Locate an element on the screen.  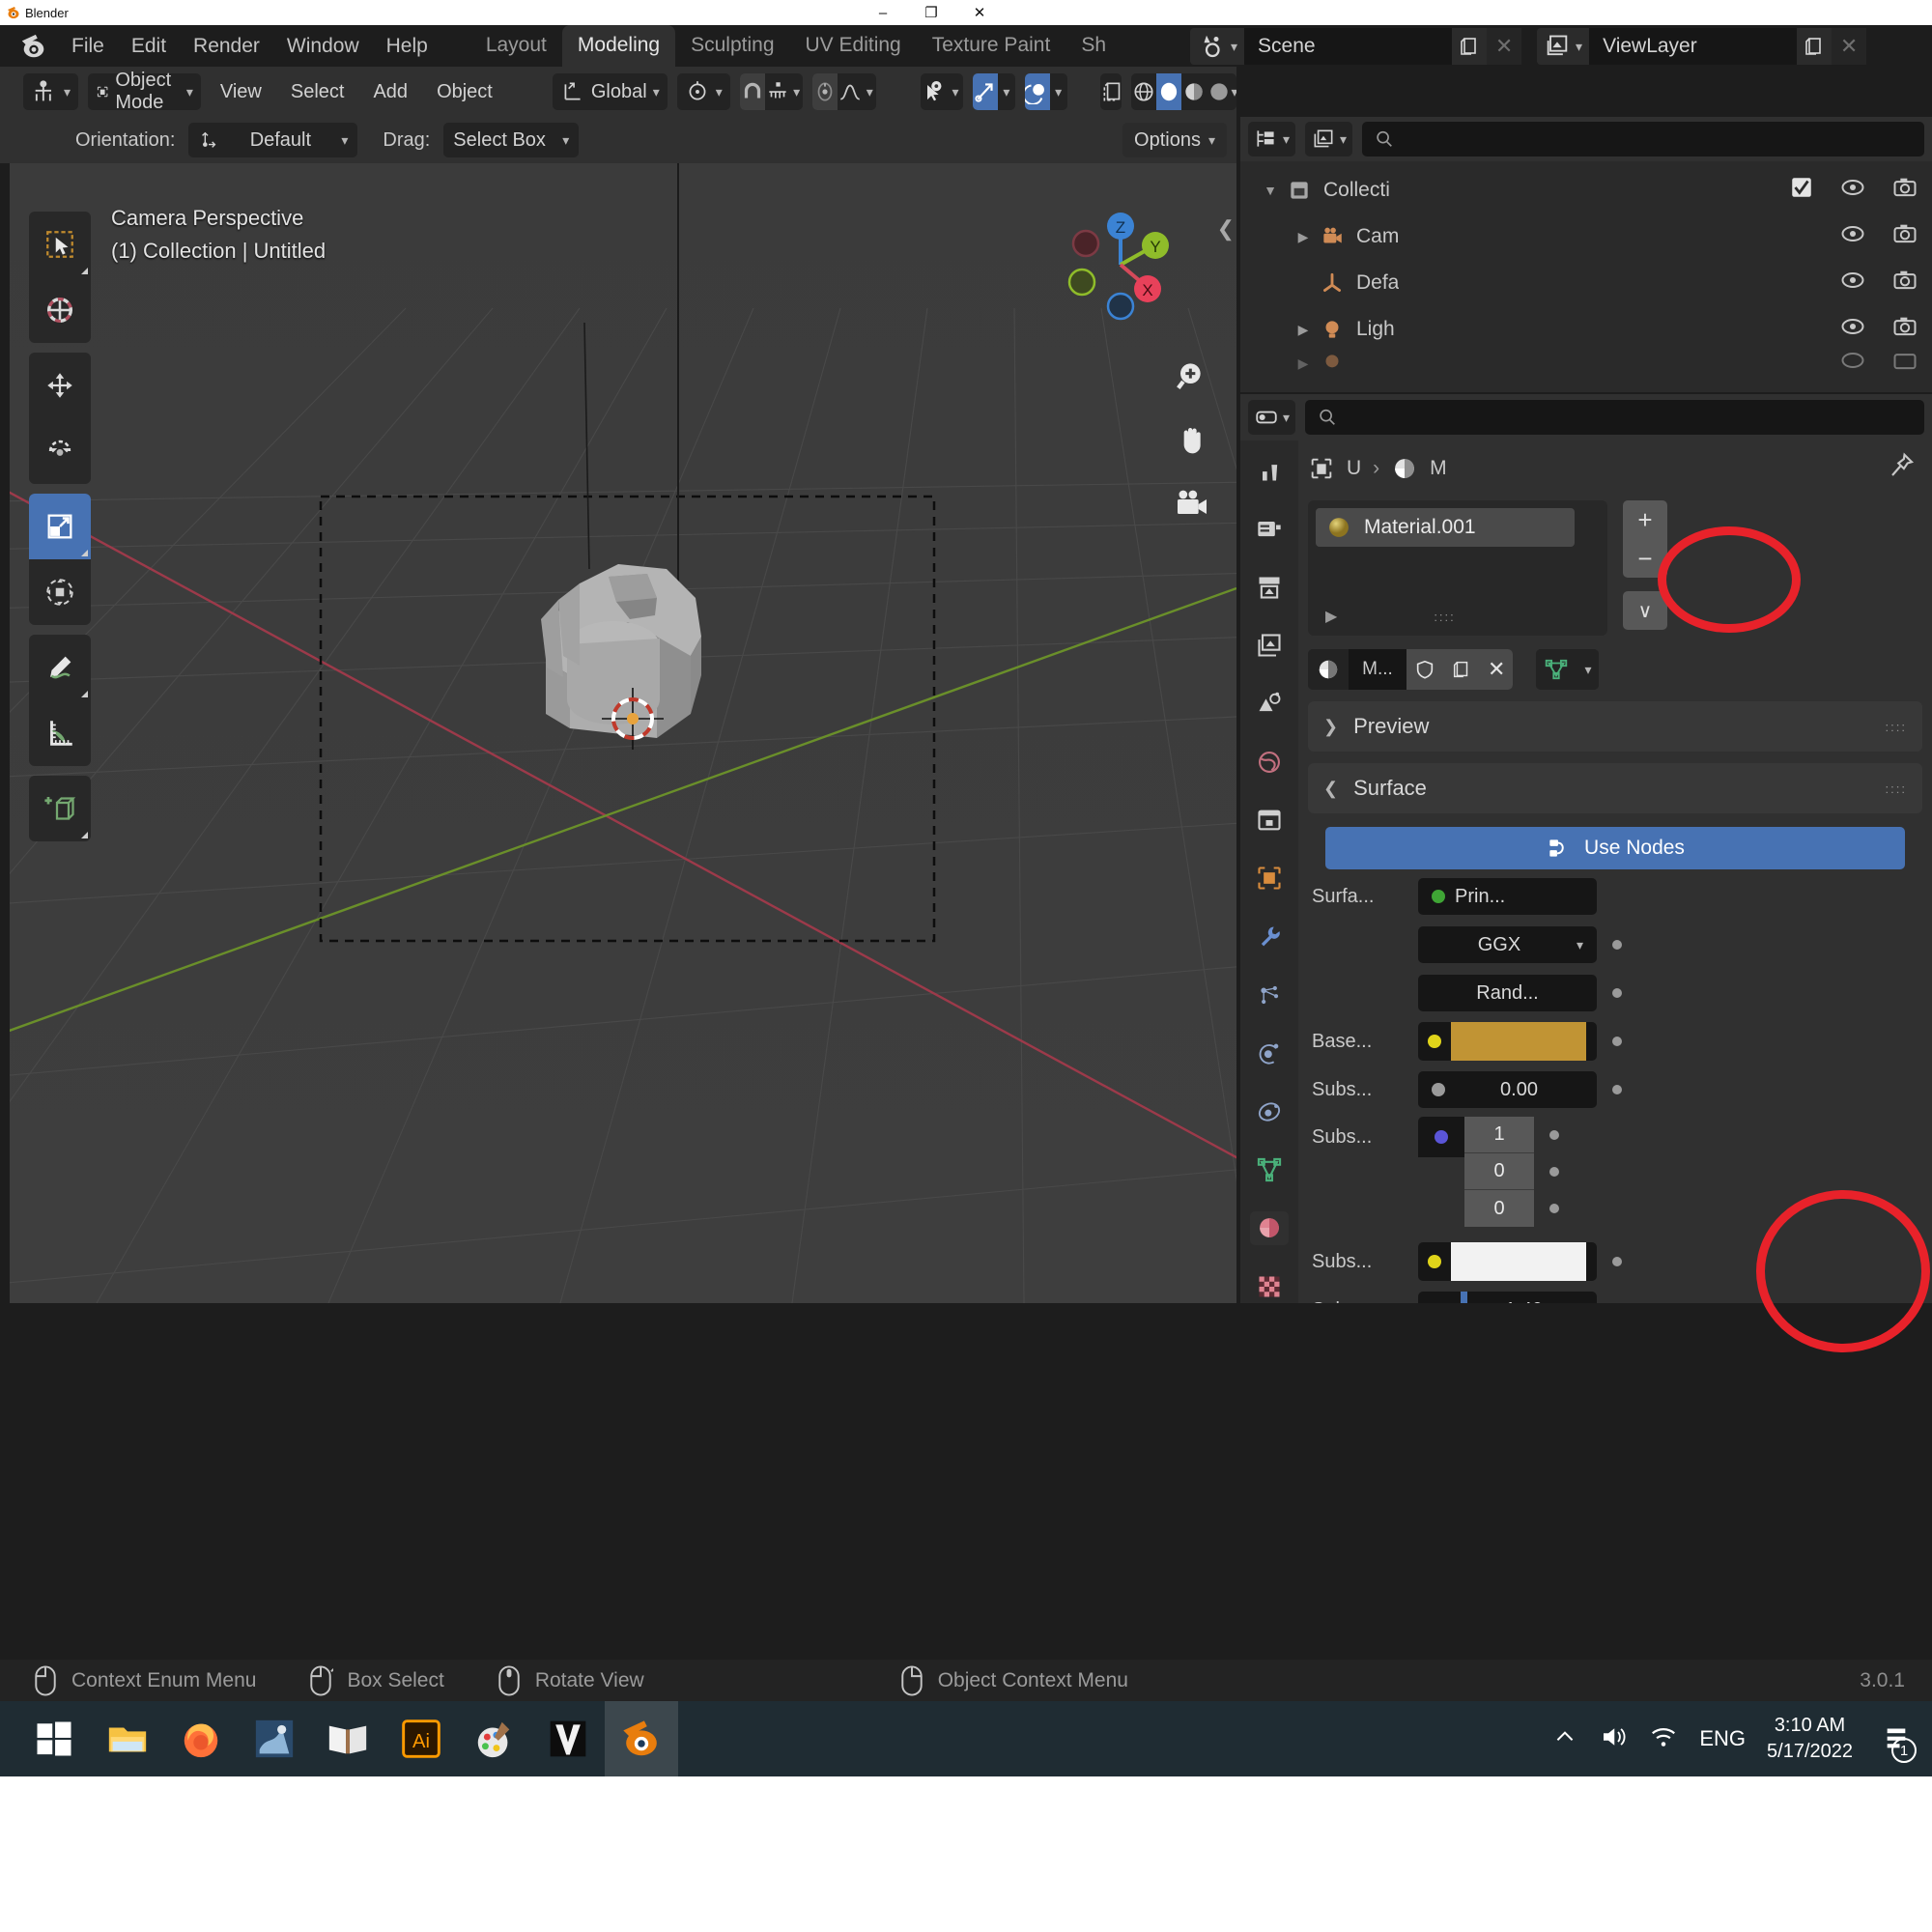
remove-material-slot-button: − is located at coordinates (1645, 558).